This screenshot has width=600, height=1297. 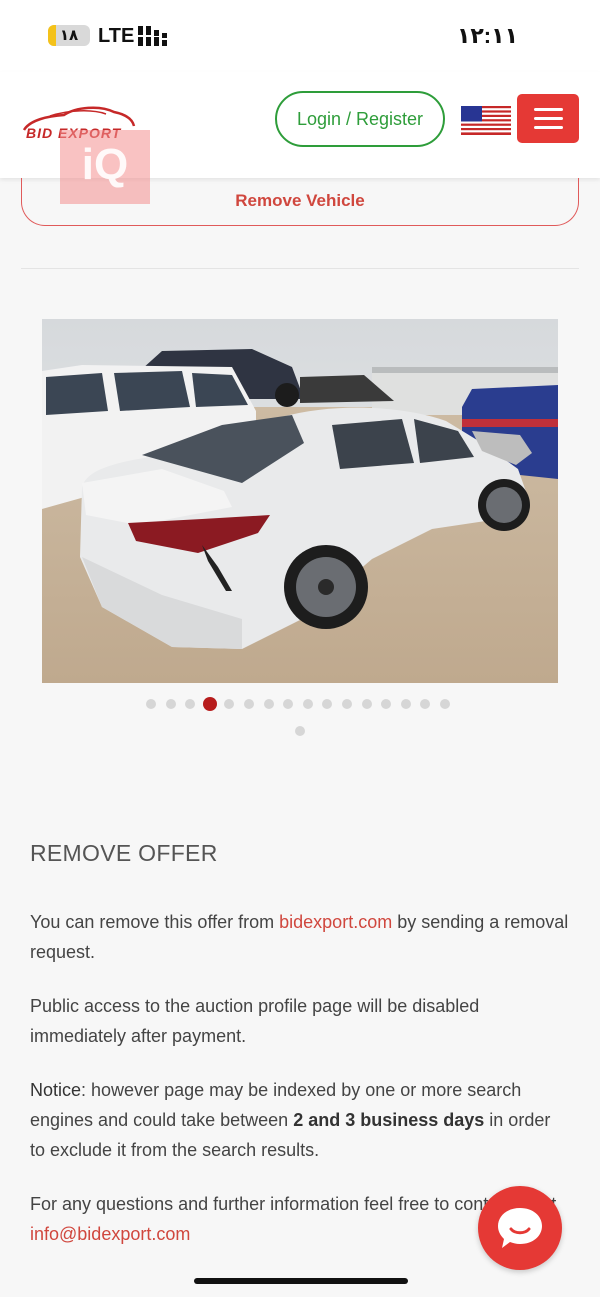 I want to click on clock: ١٢:١١, so click(x=487, y=35).